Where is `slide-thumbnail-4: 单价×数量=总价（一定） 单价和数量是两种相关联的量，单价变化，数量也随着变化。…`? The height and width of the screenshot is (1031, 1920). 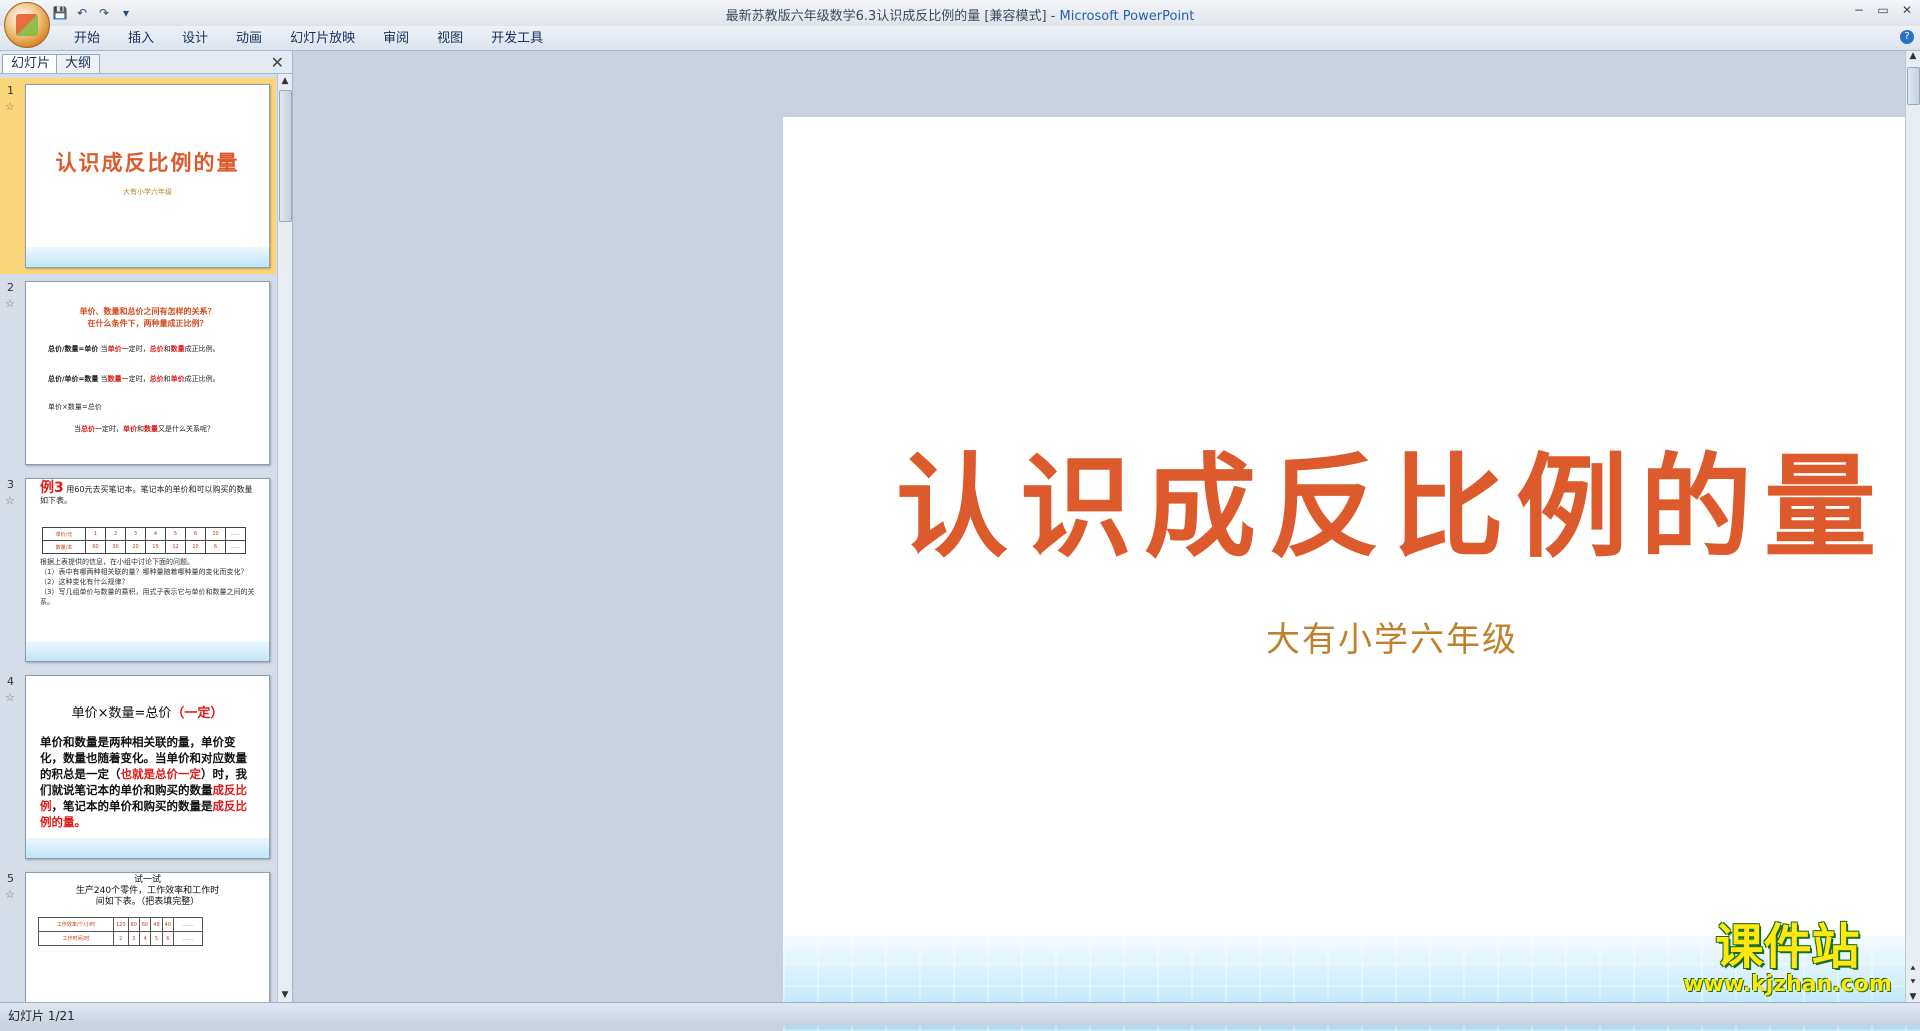
slide-thumbnail-4: 单价×数量=总价（一定） 单价和数量是两种相关联的量，单价变化，数量也随着变化。… is located at coordinates (147, 767).